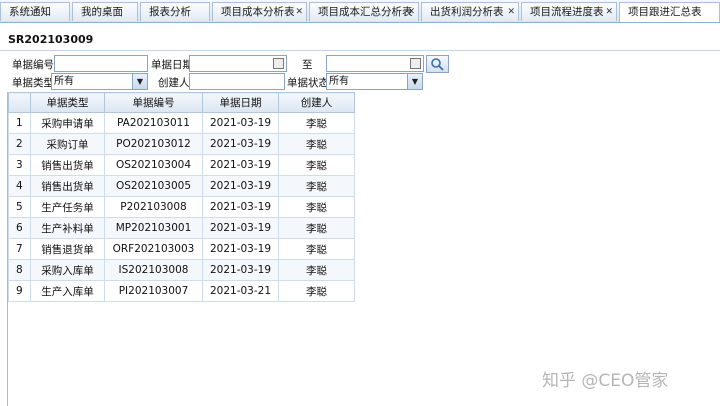  I want to click on table-row: 4 销售出货单 OS202103005 2021-03-19 李聪, so click(181, 186).